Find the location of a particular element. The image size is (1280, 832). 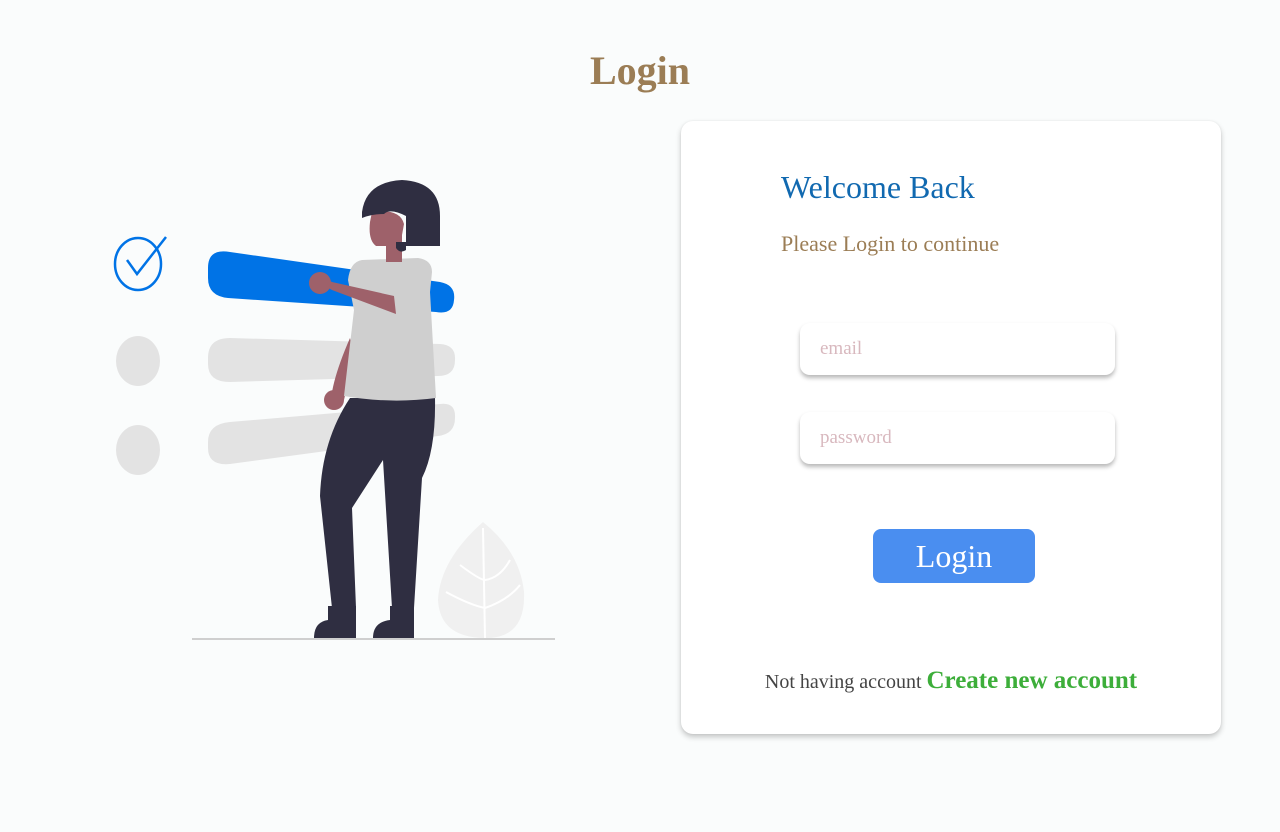

signup-row: Not having account Create new account is located at coordinates (951, 681).